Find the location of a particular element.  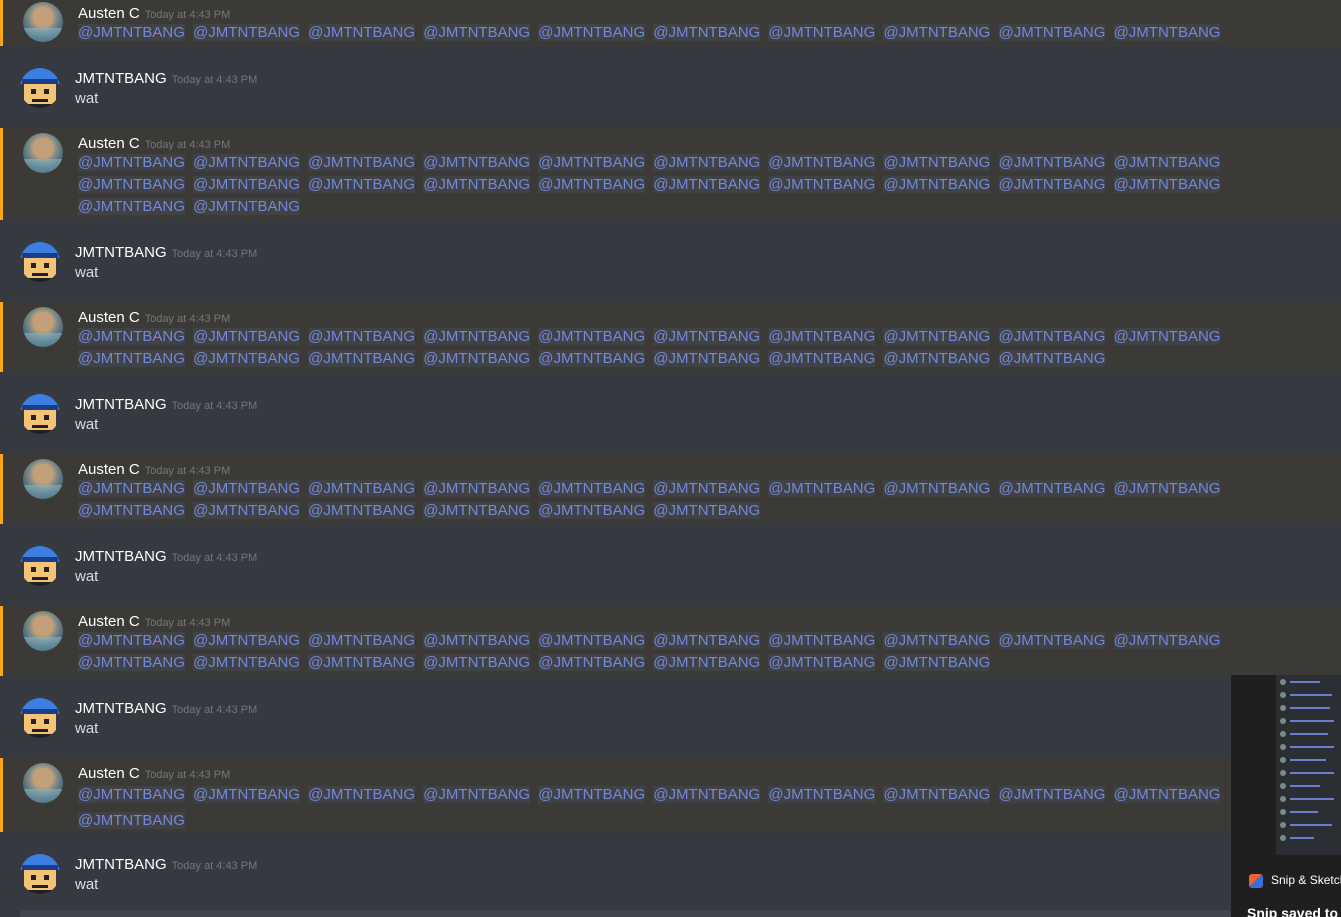

message-input-edge is located at coordinates (625, 913).